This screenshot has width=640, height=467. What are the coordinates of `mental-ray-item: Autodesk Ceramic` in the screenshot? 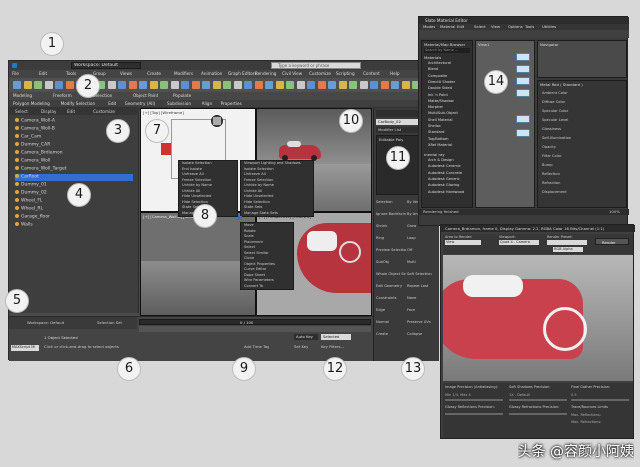 It's located at (450, 166).